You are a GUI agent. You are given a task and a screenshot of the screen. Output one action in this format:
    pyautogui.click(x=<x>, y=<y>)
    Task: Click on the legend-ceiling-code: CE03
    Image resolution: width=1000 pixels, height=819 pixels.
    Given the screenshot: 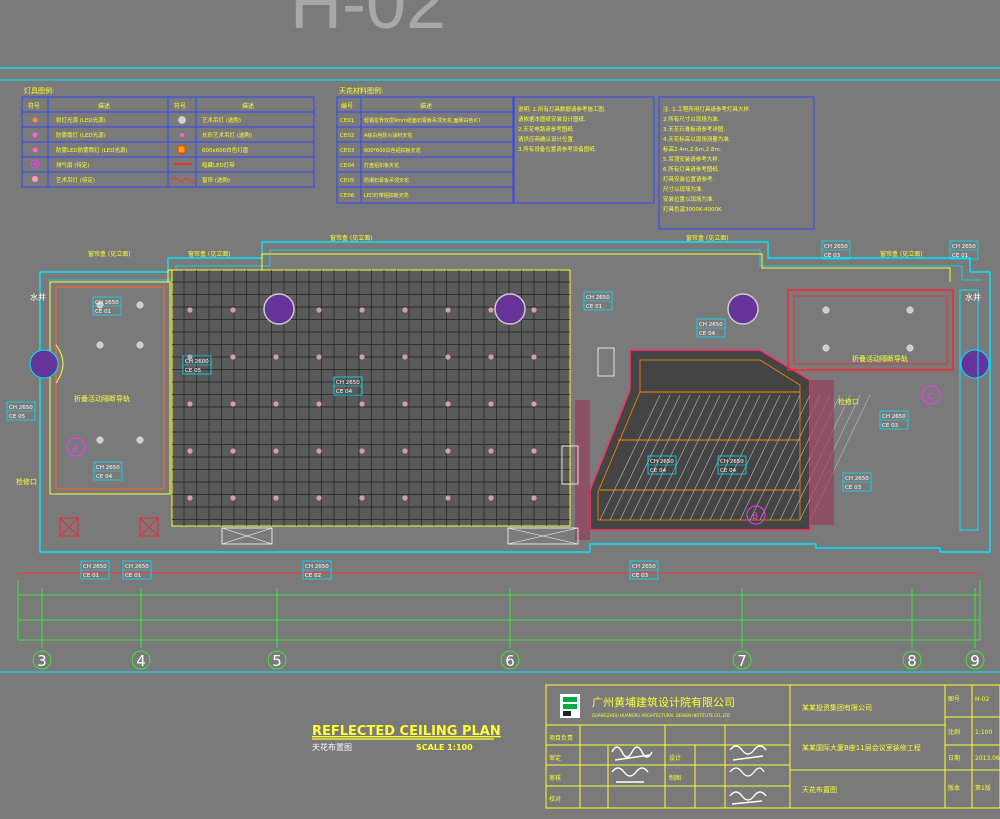 What is the action you would take?
    pyautogui.click(x=347, y=151)
    